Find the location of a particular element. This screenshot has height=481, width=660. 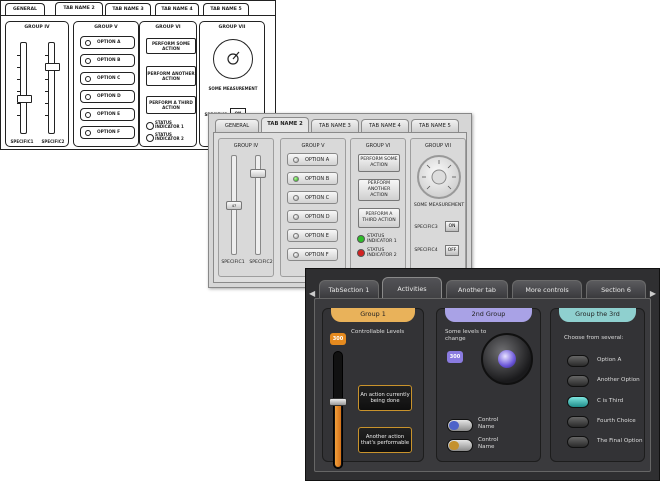

native-slider-1-label: SPECIFIC1 is located at coordinates (233, 262).